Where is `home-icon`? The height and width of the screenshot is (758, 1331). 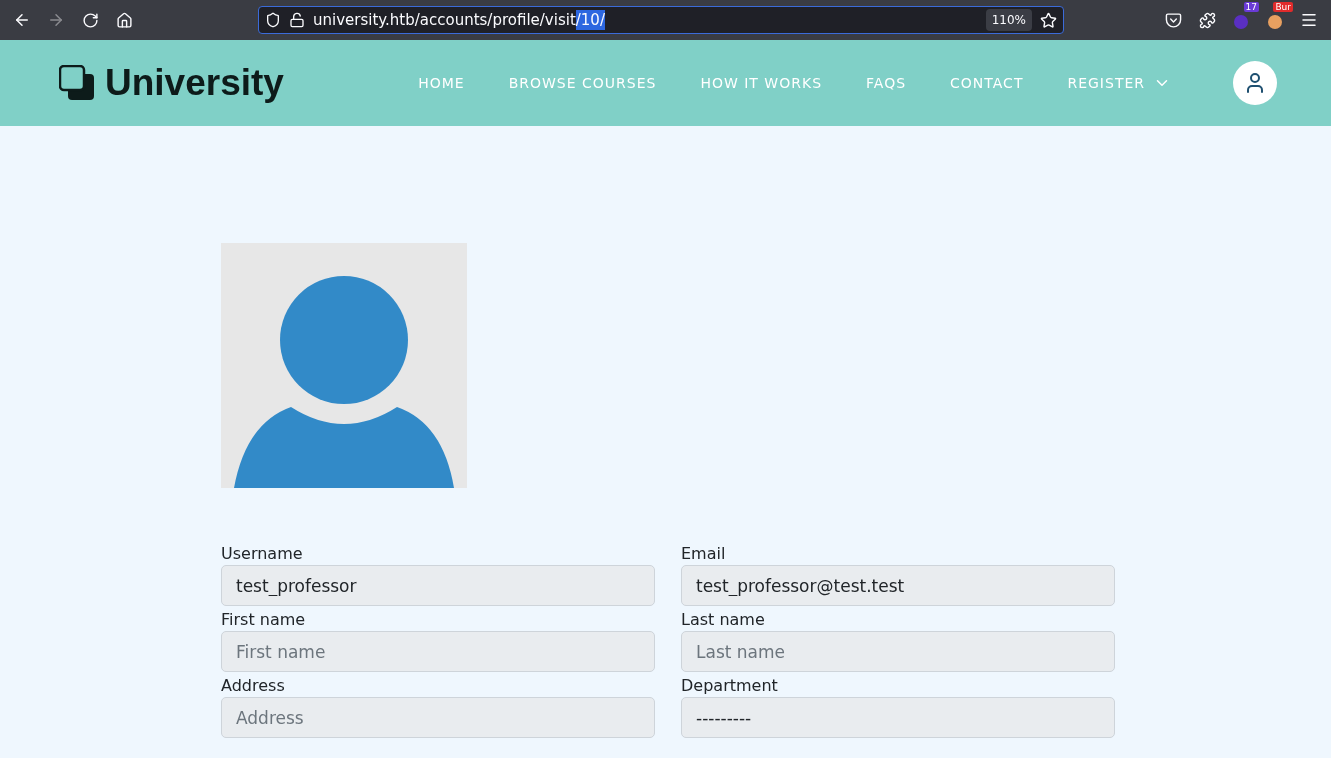
home-icon is located at coordinates (124, 20).